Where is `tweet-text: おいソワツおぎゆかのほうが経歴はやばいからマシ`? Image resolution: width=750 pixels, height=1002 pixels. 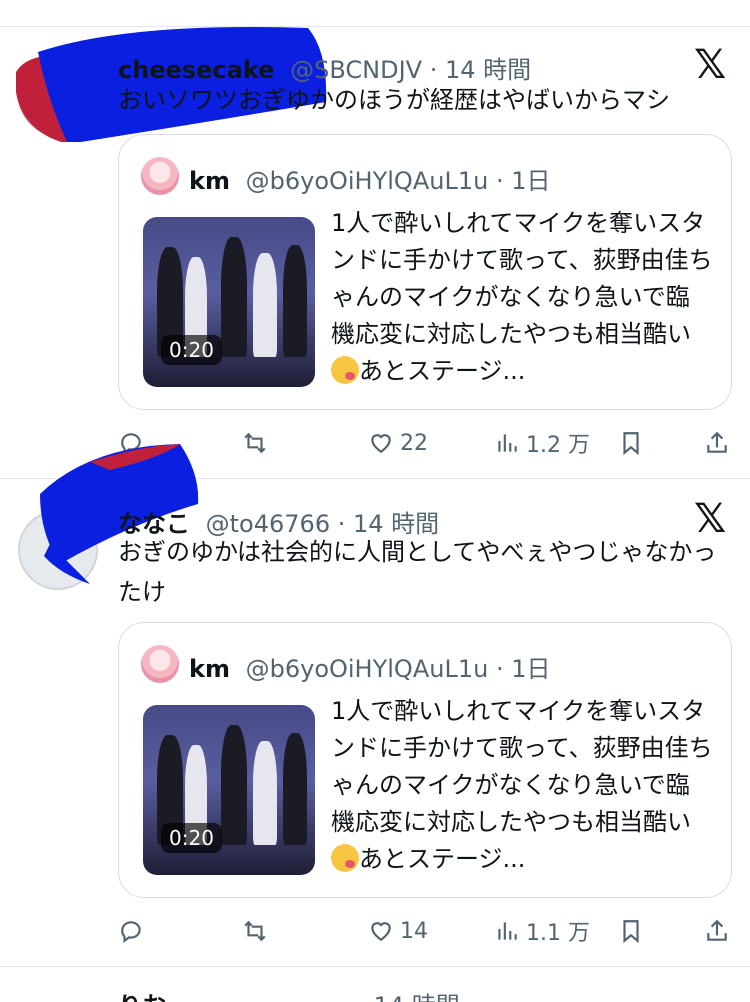
tweet-text: おいソワツおぎゆかのほうが経歴はやばいからマシ is located at coordinates (394, 100).